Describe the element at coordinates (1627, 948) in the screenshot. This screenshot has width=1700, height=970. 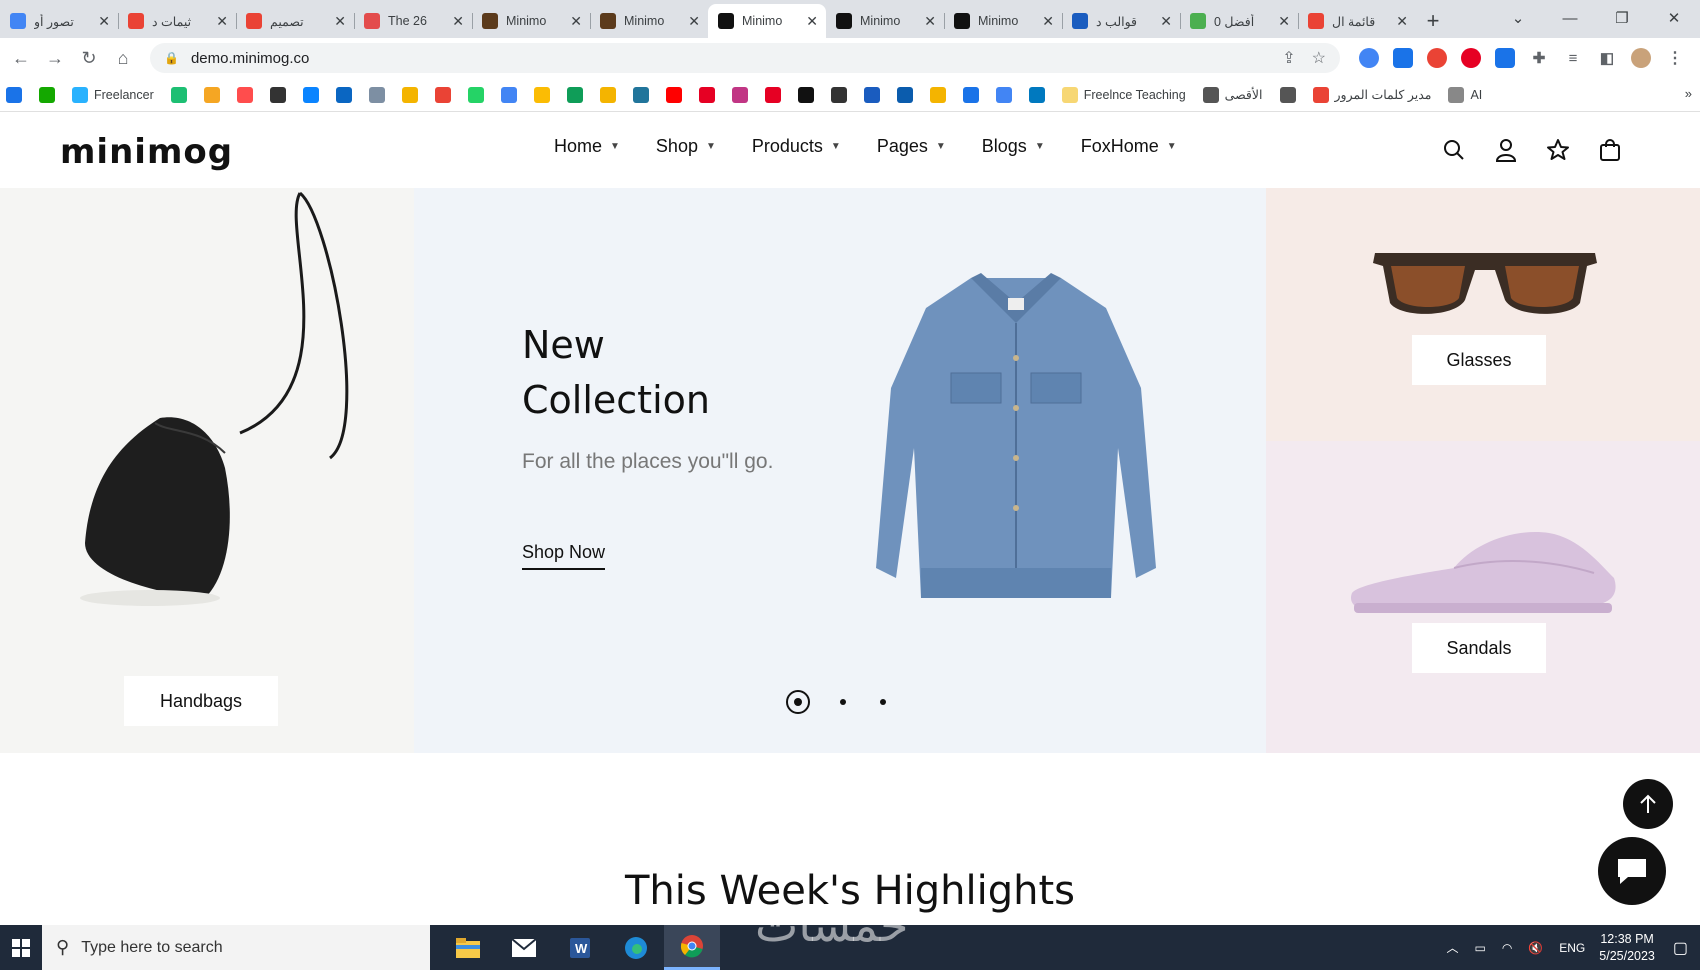
I see `taskbar-clock: 12:38 PM 5/25/2023` at that location.